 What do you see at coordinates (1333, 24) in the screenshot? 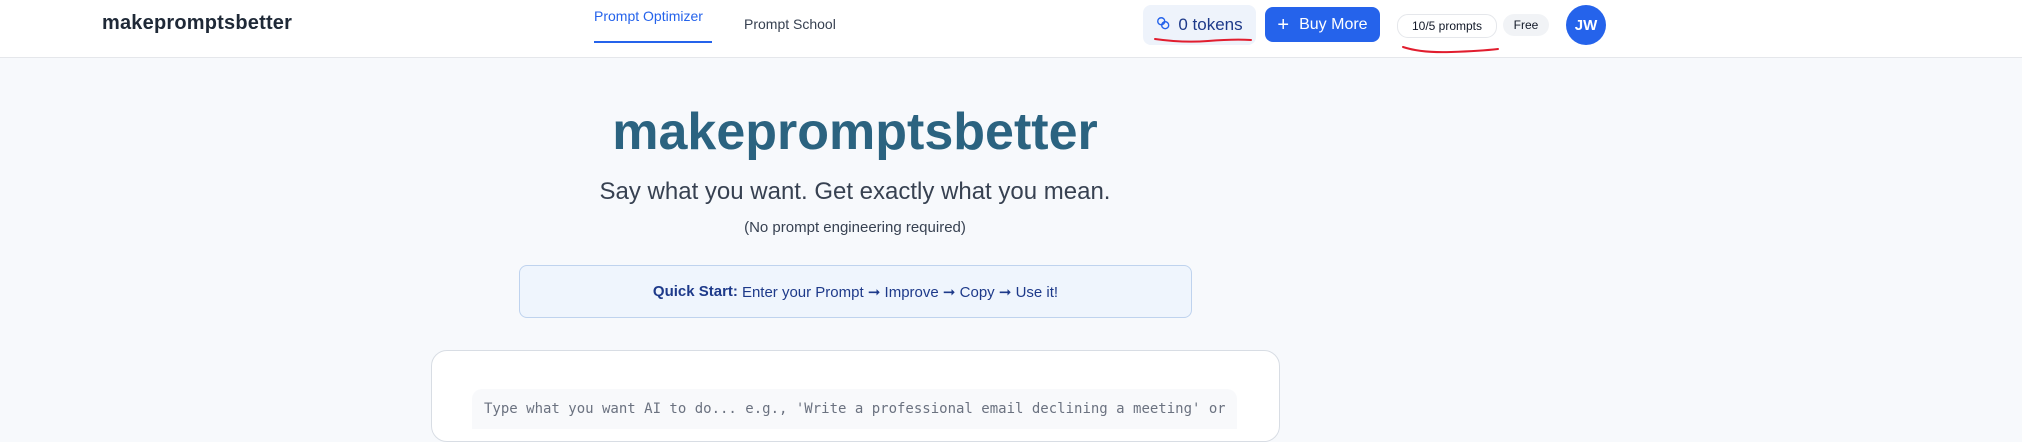
I see `buy-more-label: Buy More` at bounding box center [1333, 24].